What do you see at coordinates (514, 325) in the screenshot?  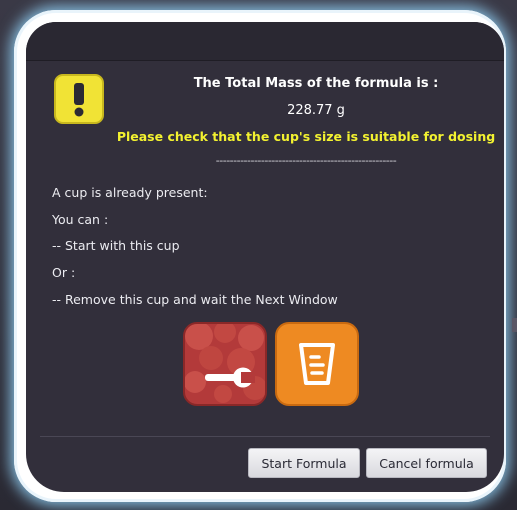 I see `background-edge` at bounding box center [514, 325].